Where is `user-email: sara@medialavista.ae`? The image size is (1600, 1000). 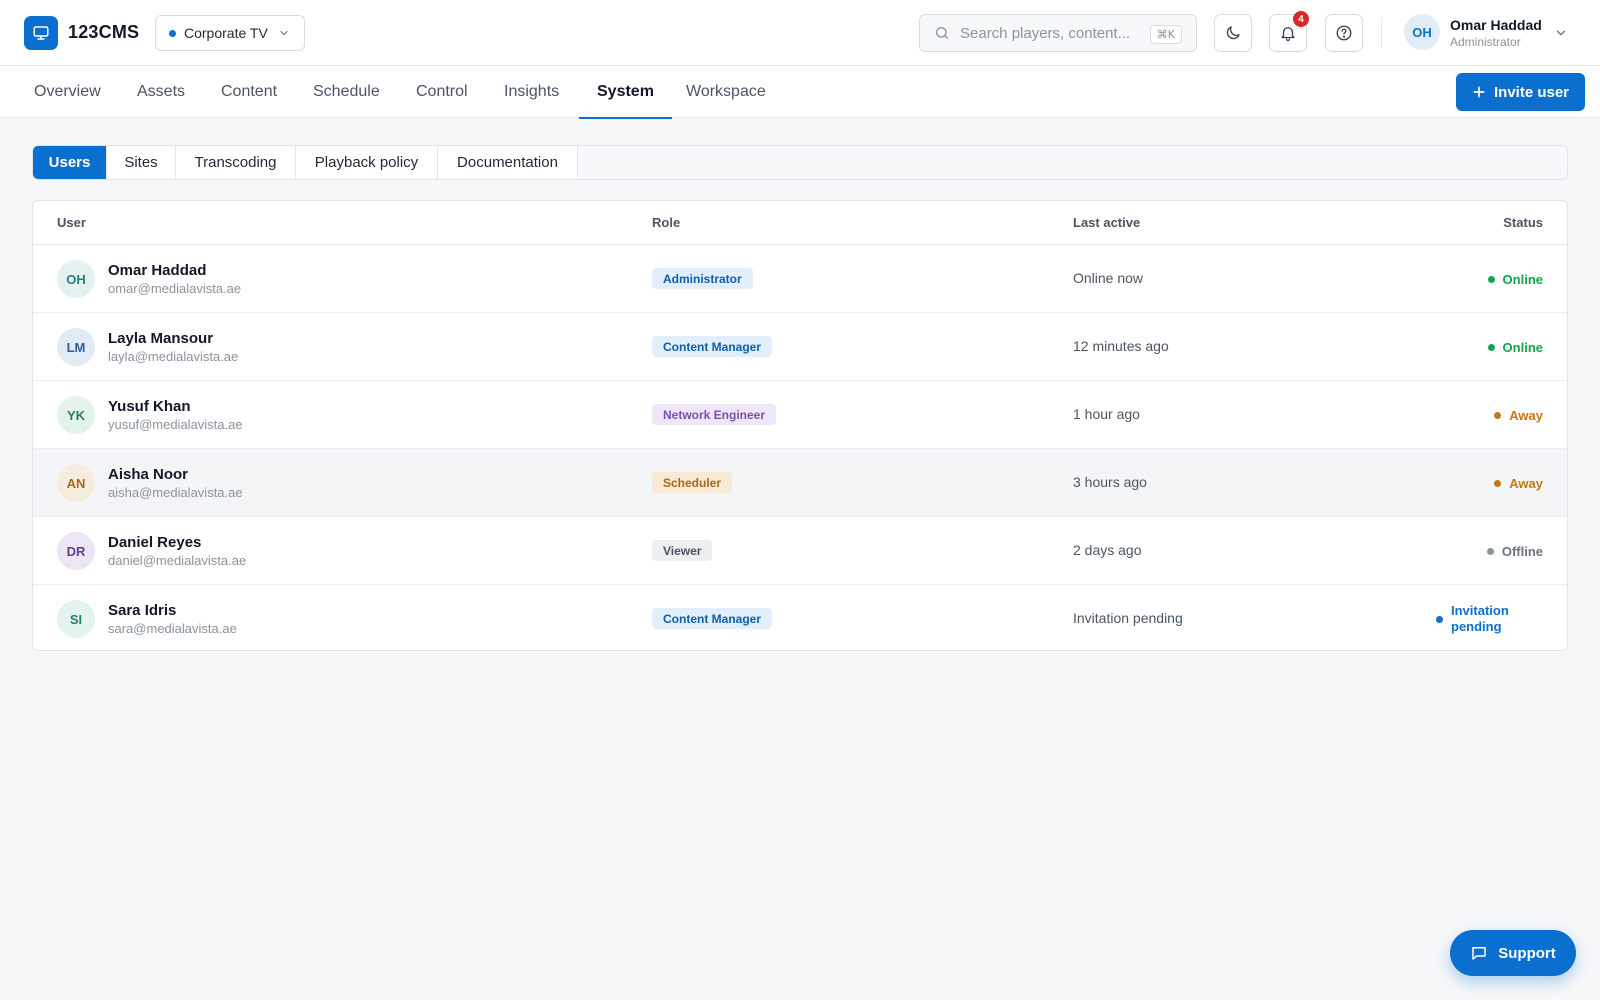
user-email: sara@medialavista.ae is located at coordinates (172, 628).